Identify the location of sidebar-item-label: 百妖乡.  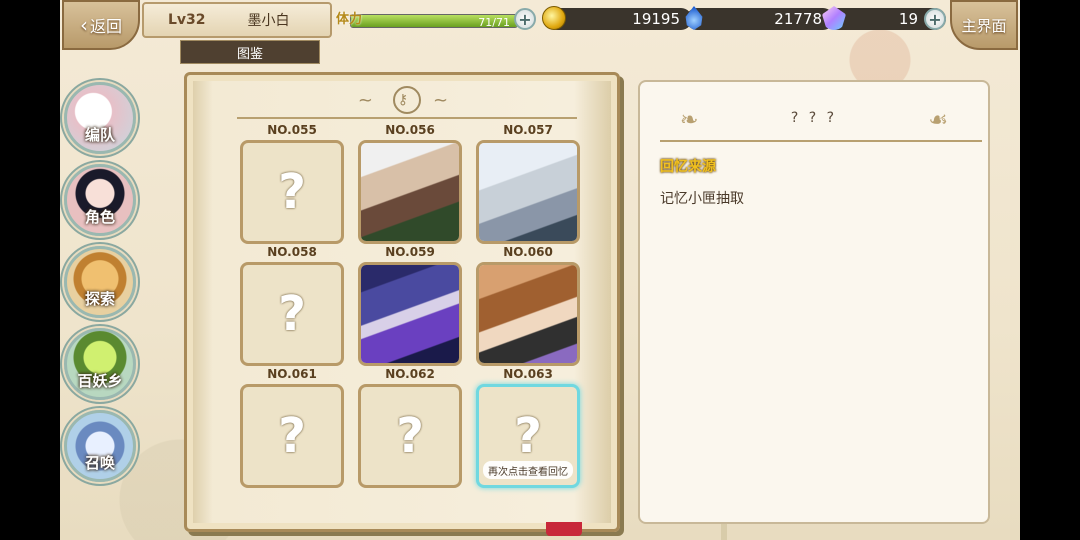
(100, 381).